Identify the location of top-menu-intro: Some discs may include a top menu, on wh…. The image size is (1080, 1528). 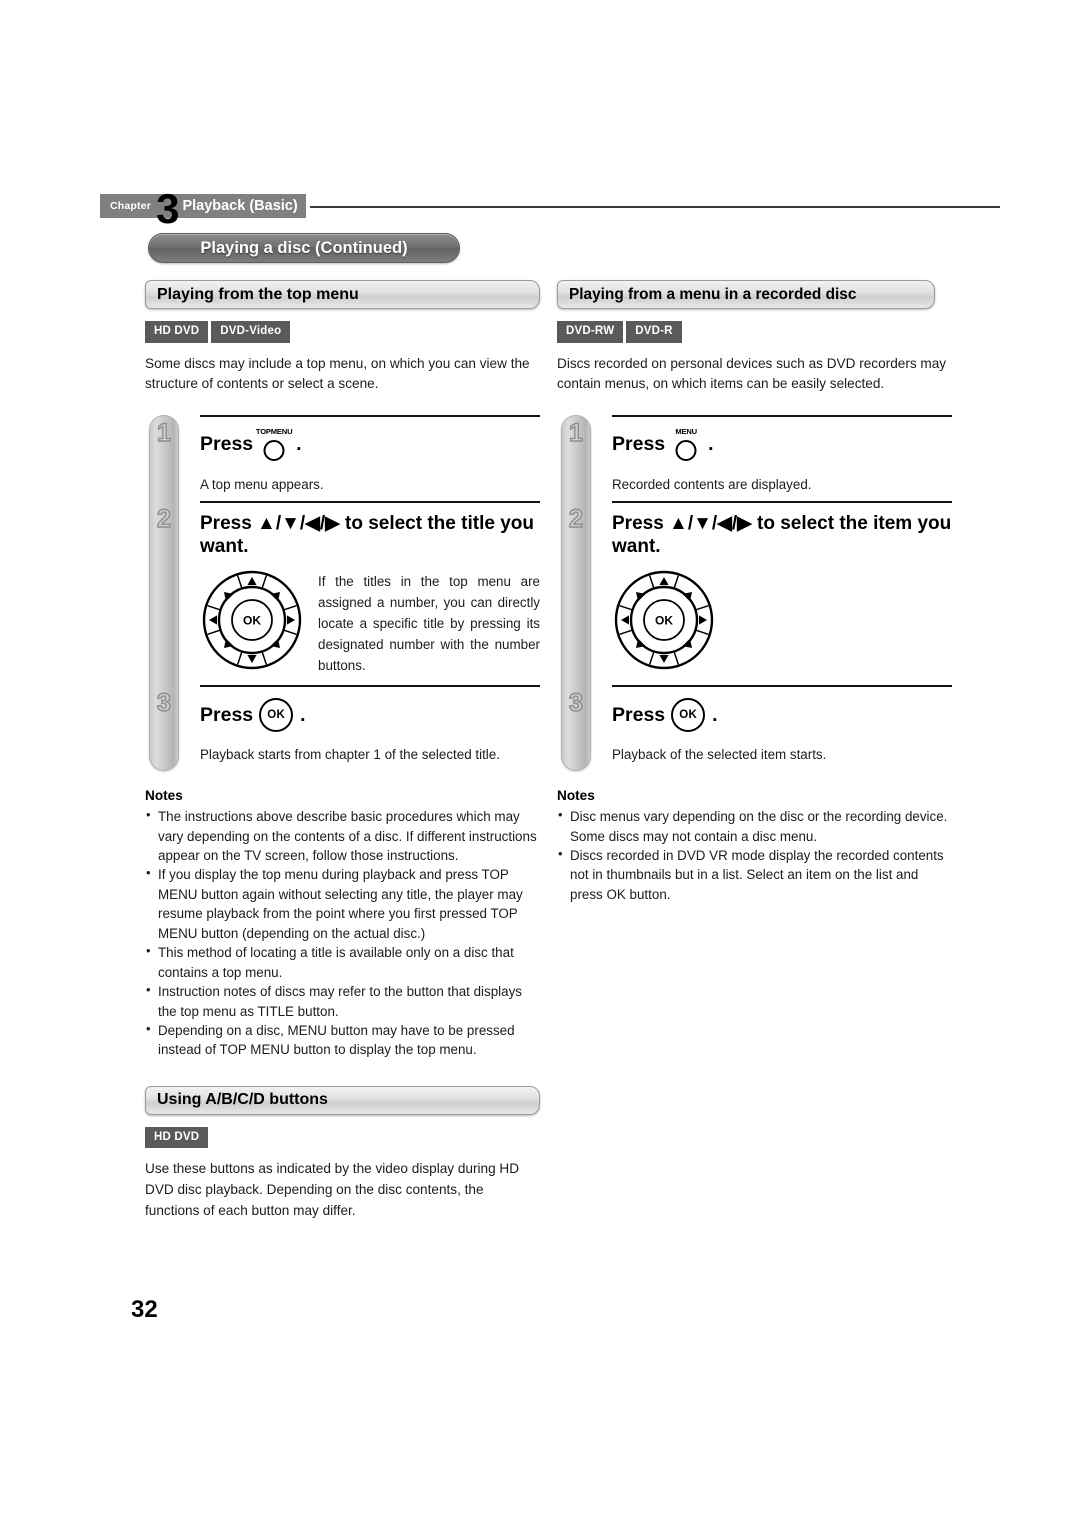
(337, 373).